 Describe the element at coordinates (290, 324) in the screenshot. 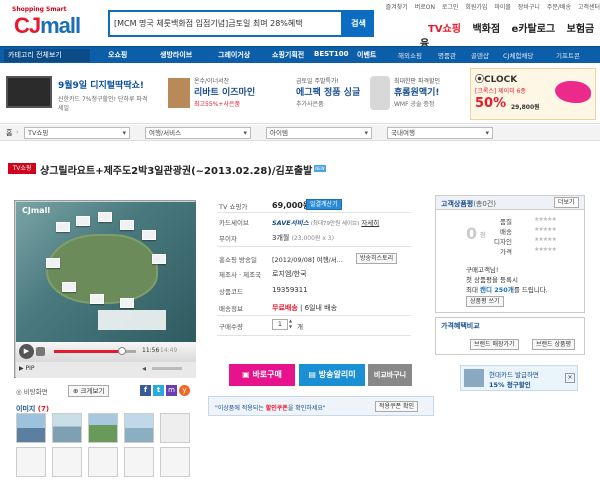

I see `quantity-stepper: ▲ ▼` at that location.